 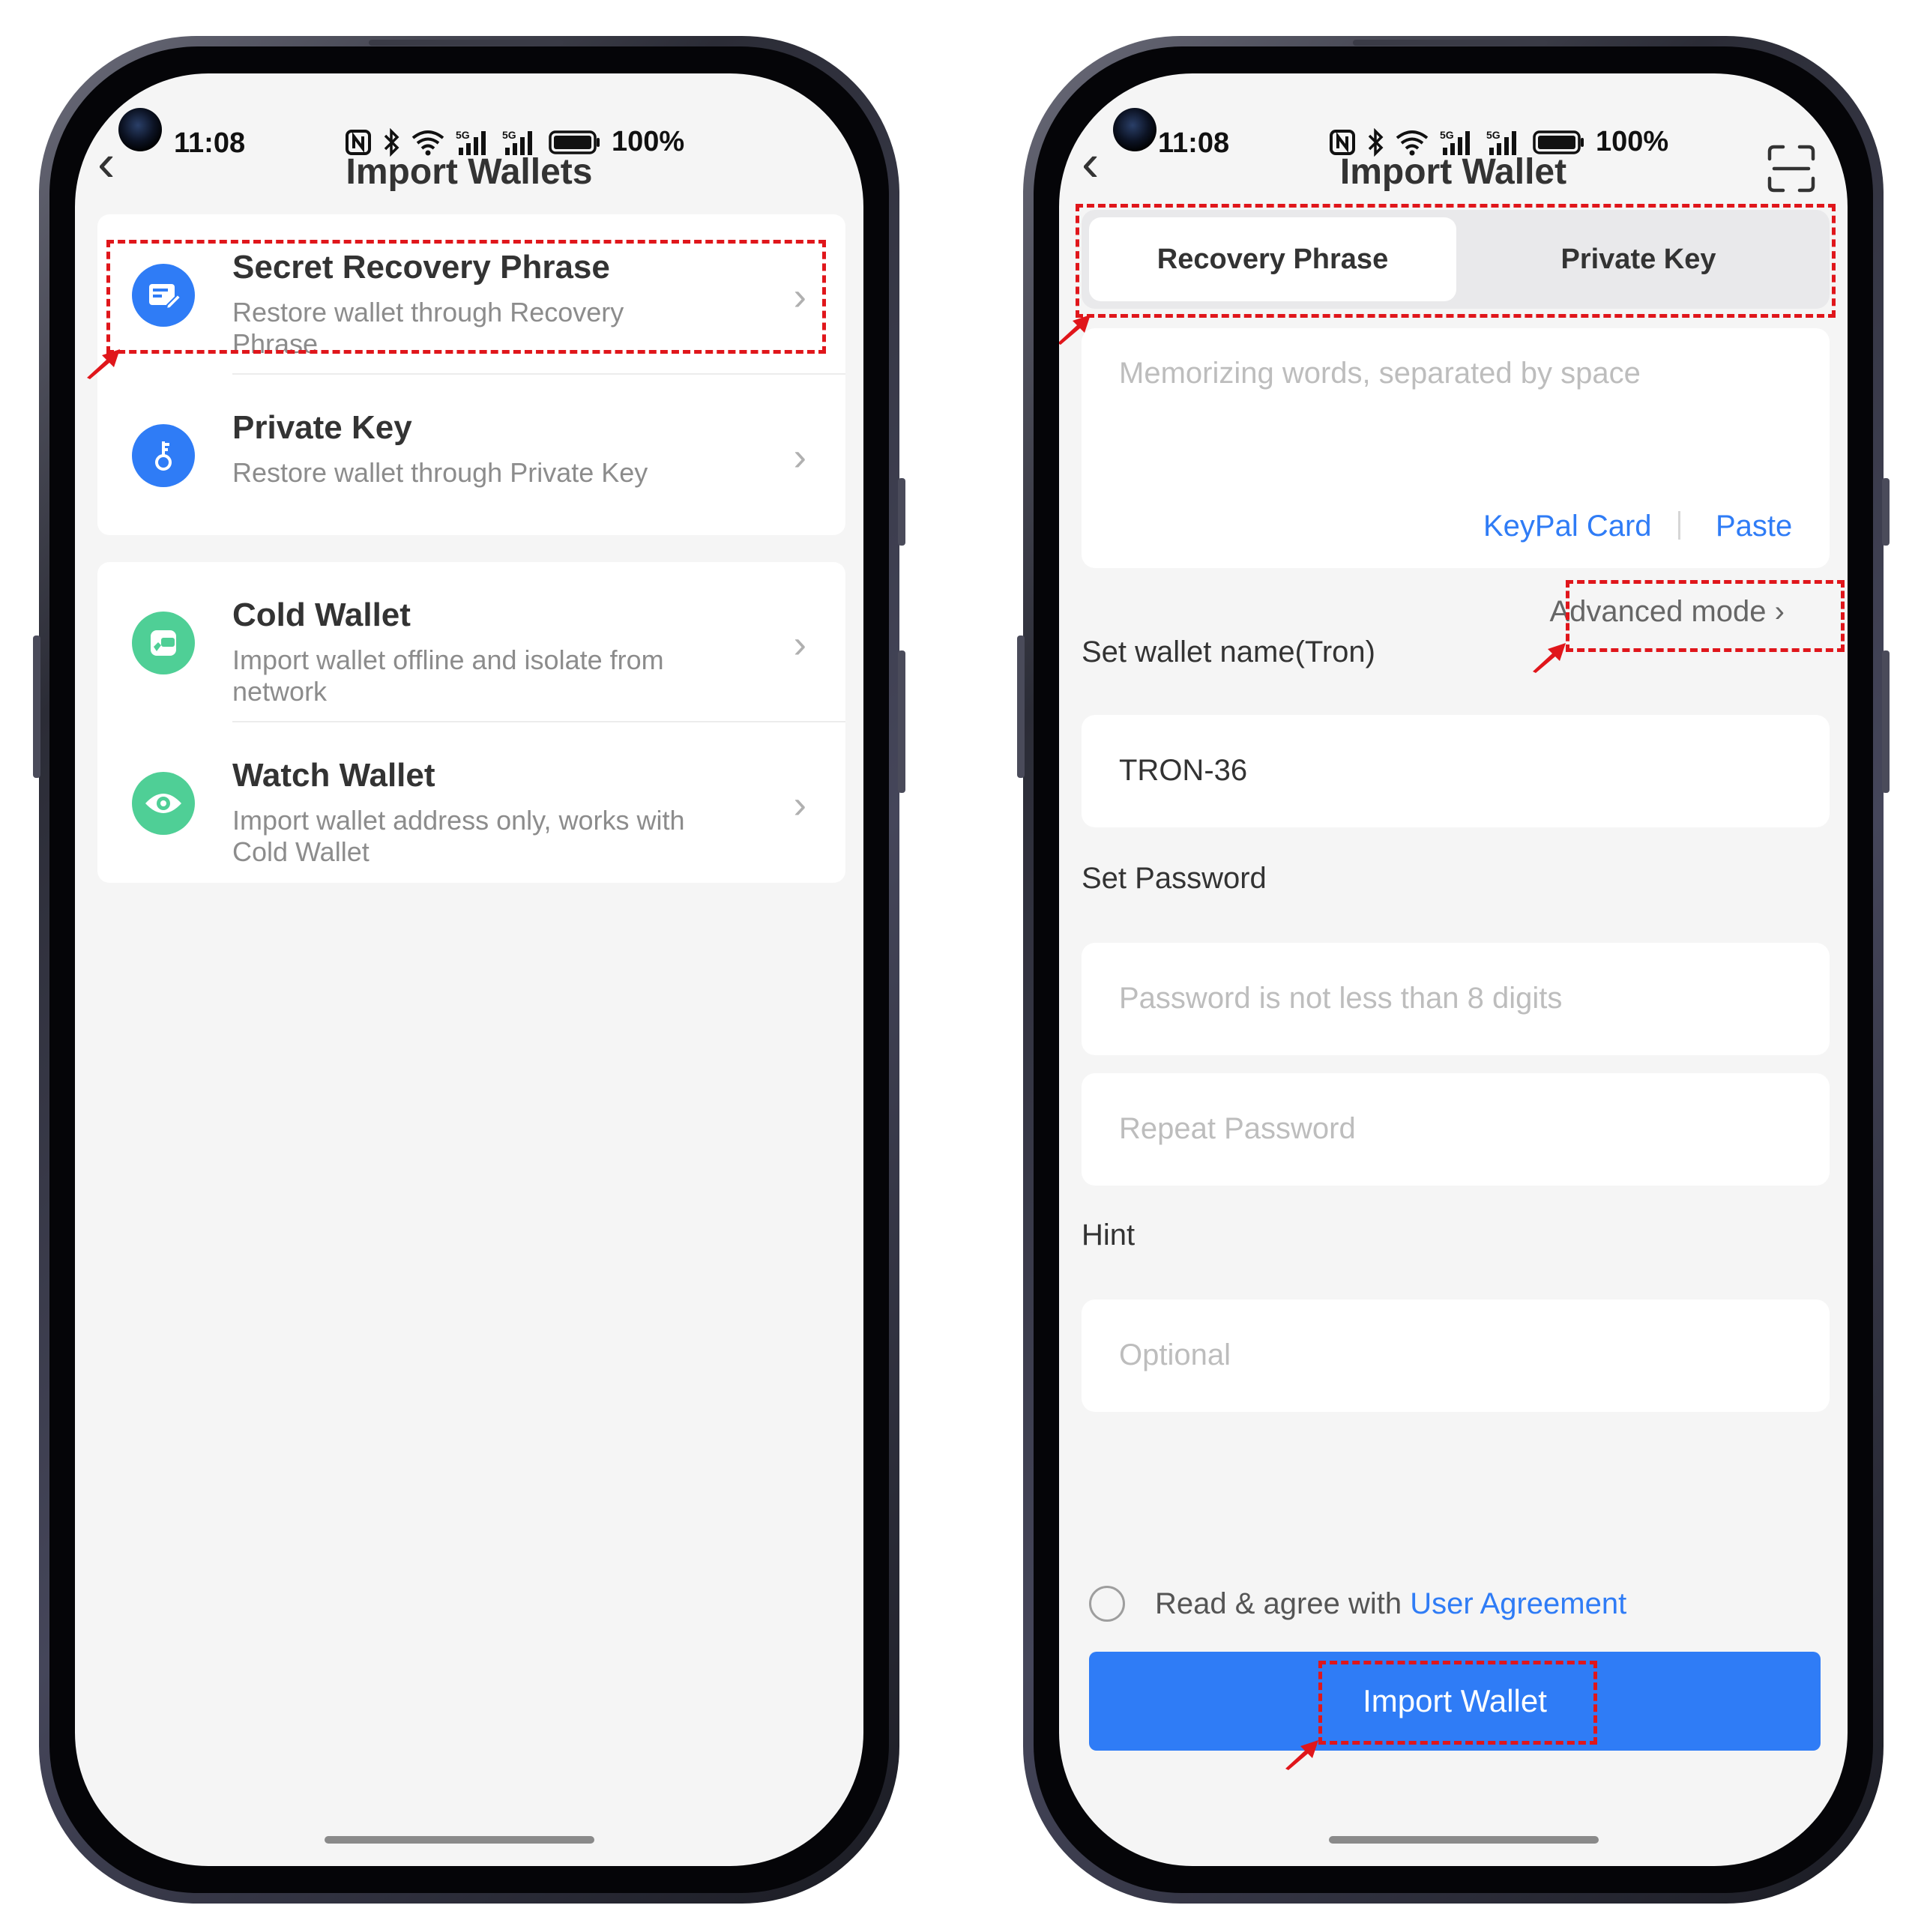 What do you see at coordinates (1175, 1354) in the screenshot?
I see `hint-placeholder: Optional` at bounding box center [1175, 1354].